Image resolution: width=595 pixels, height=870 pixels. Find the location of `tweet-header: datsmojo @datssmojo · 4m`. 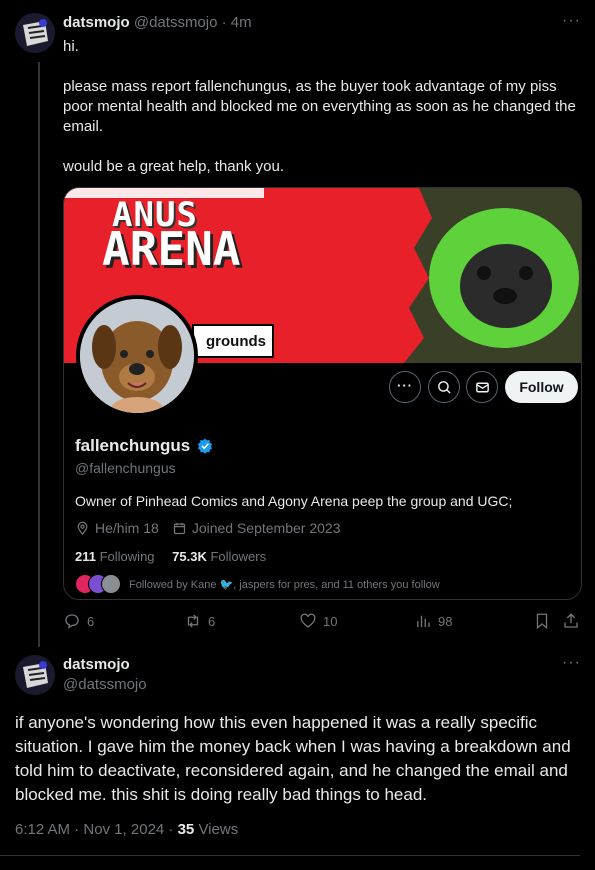

tweet-header: datsmojo @datssmojo · 4m is located at coordinates (157, 22).